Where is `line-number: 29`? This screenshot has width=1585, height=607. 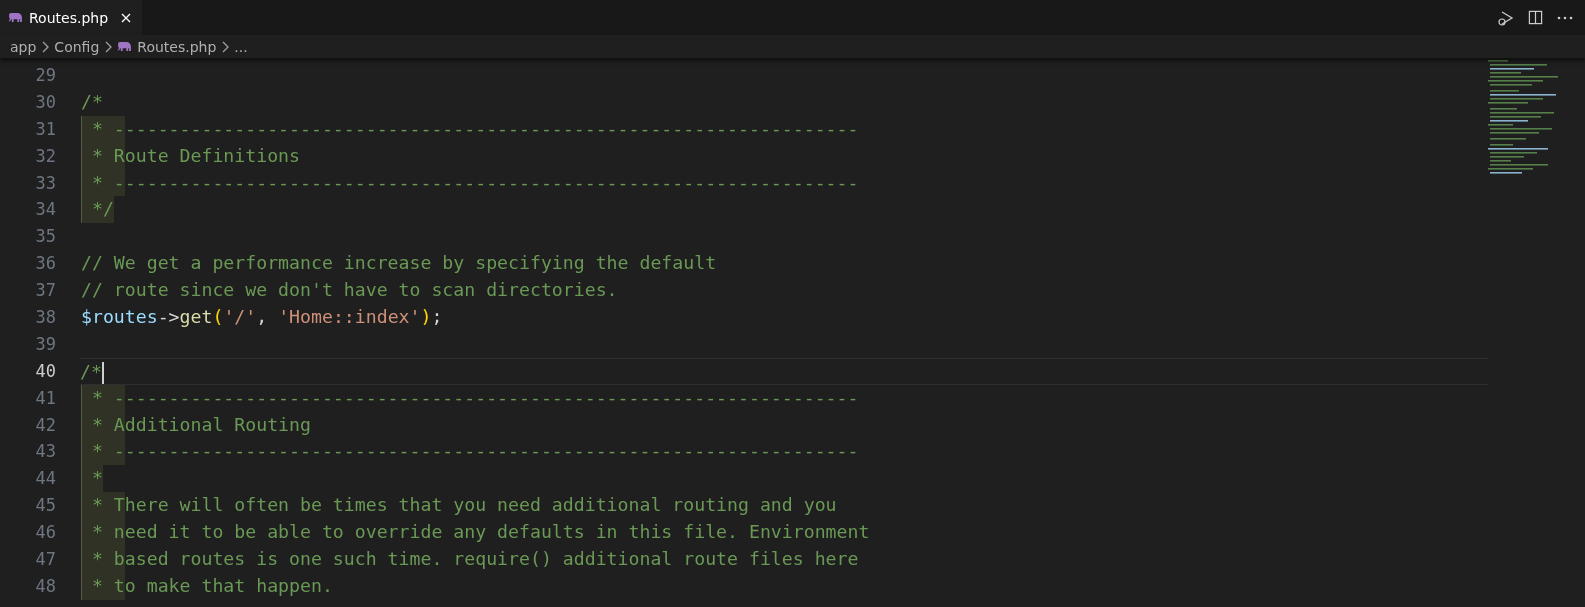
line-number: 29 is located at coordinates (45, 75).